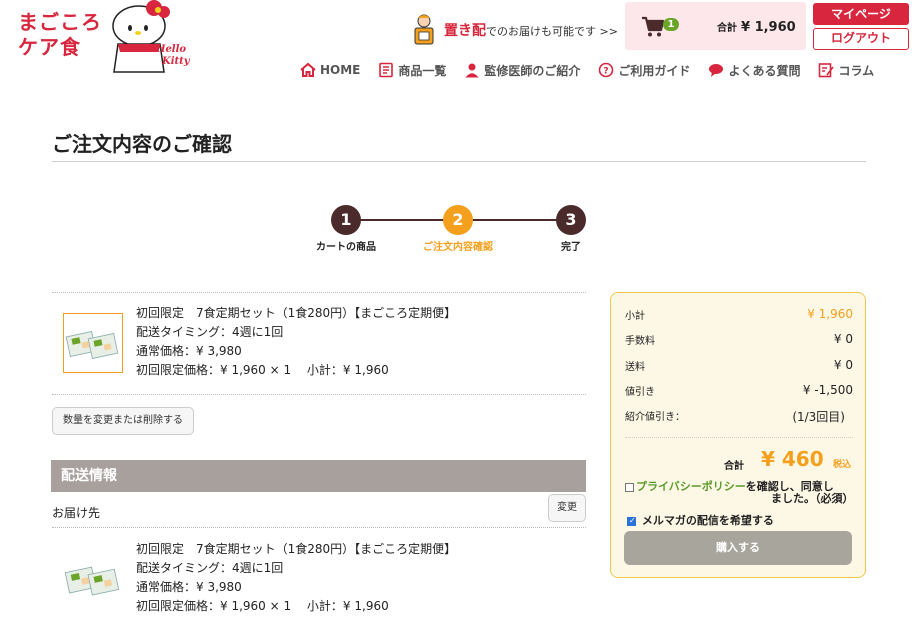  Describe the element at coordinates (715, 26) in the screenshot. I see `cart-summary: 1 合計 ¥ 1,960` at that location.